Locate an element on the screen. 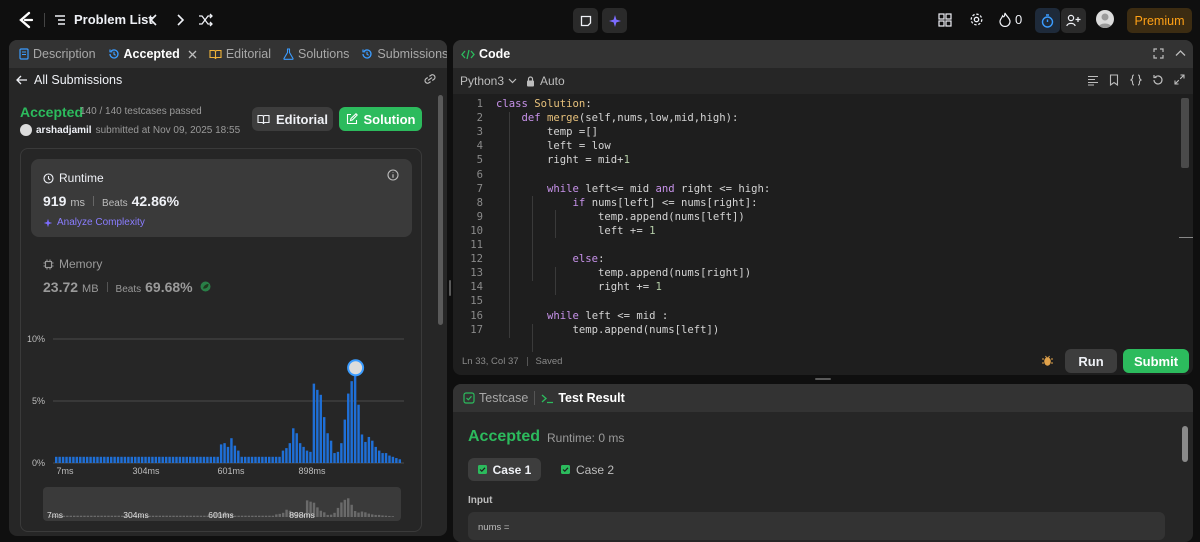 The height and width of the screenshot is (542, 1200). problem-list-link: Problem List is located at coordinates (103, 19).